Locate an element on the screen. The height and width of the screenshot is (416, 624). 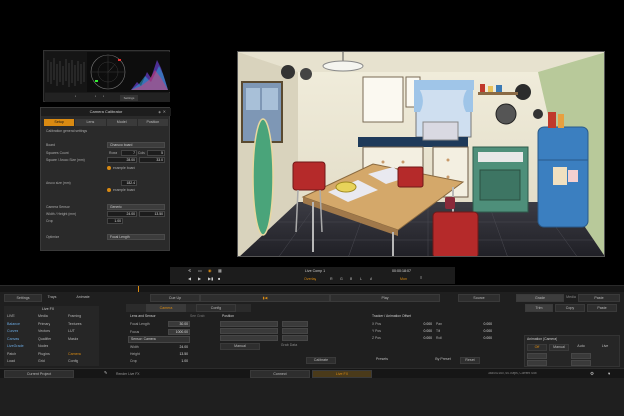
channel-a: A is located at coordinates (371, 279).